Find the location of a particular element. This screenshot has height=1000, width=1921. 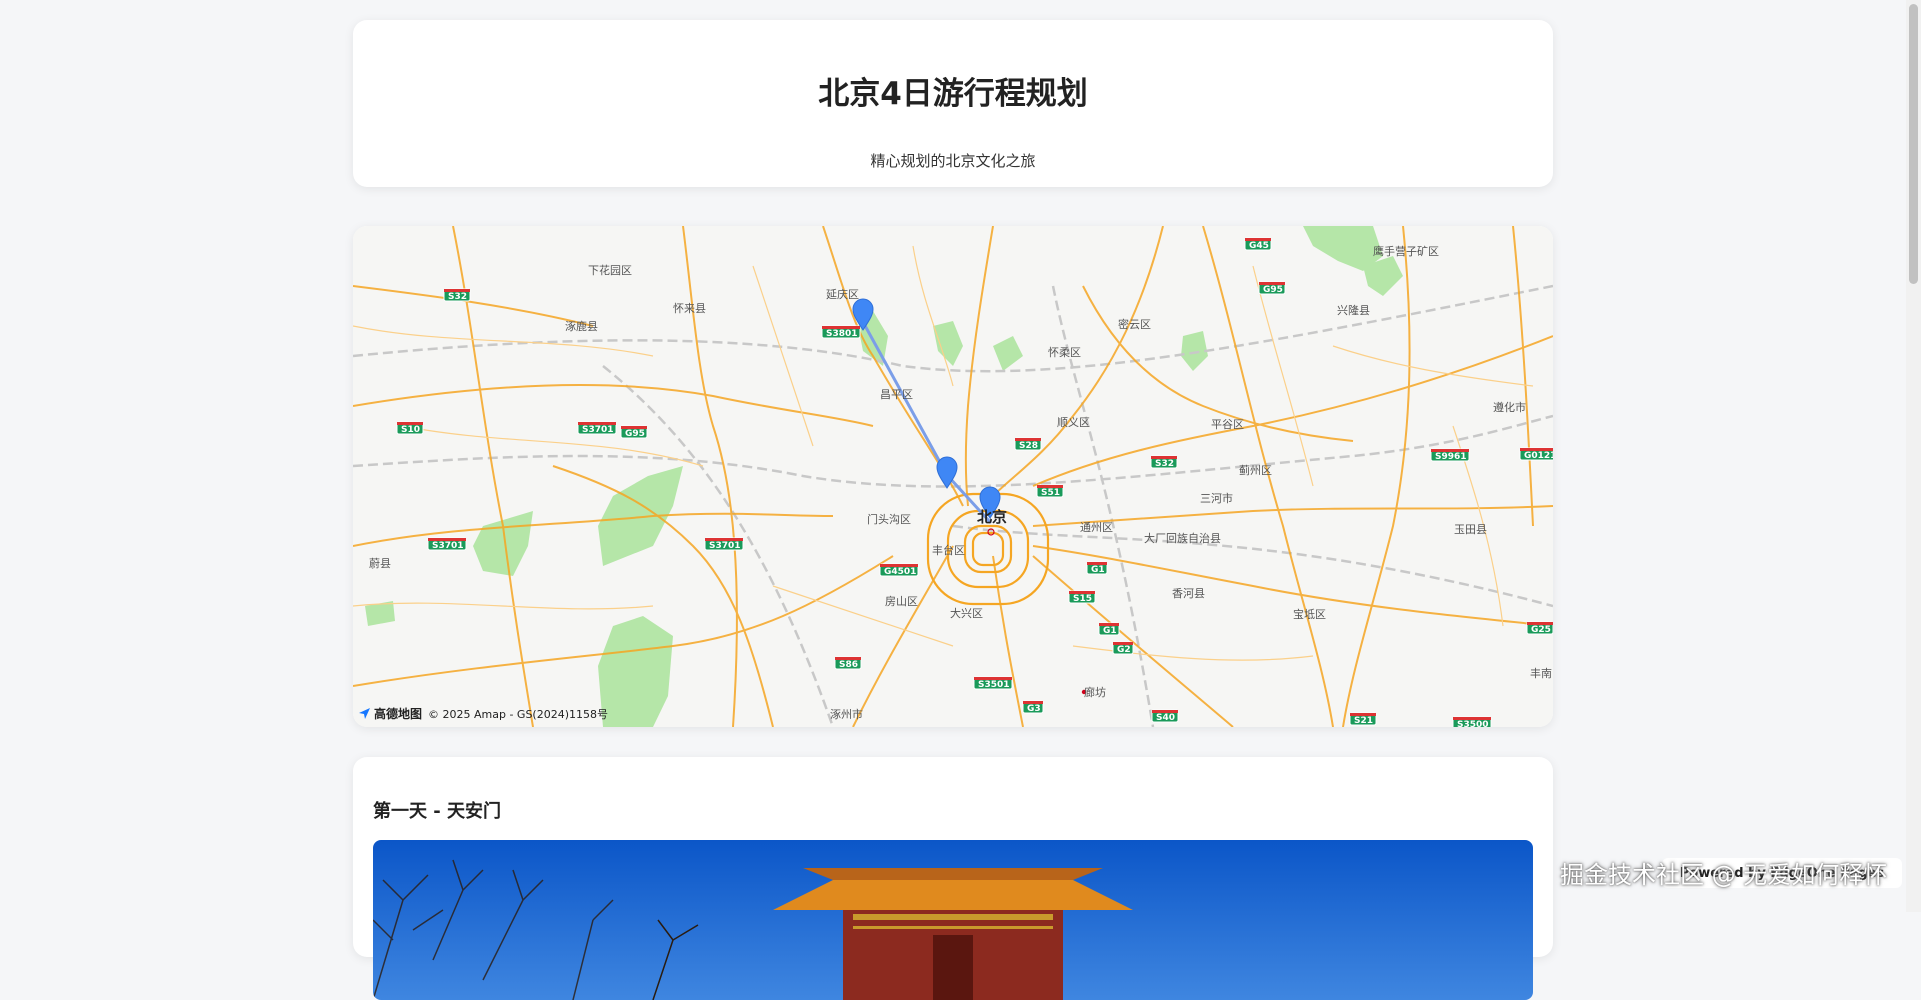

highway-shield: G3 is located at coordinates (1033, 707).